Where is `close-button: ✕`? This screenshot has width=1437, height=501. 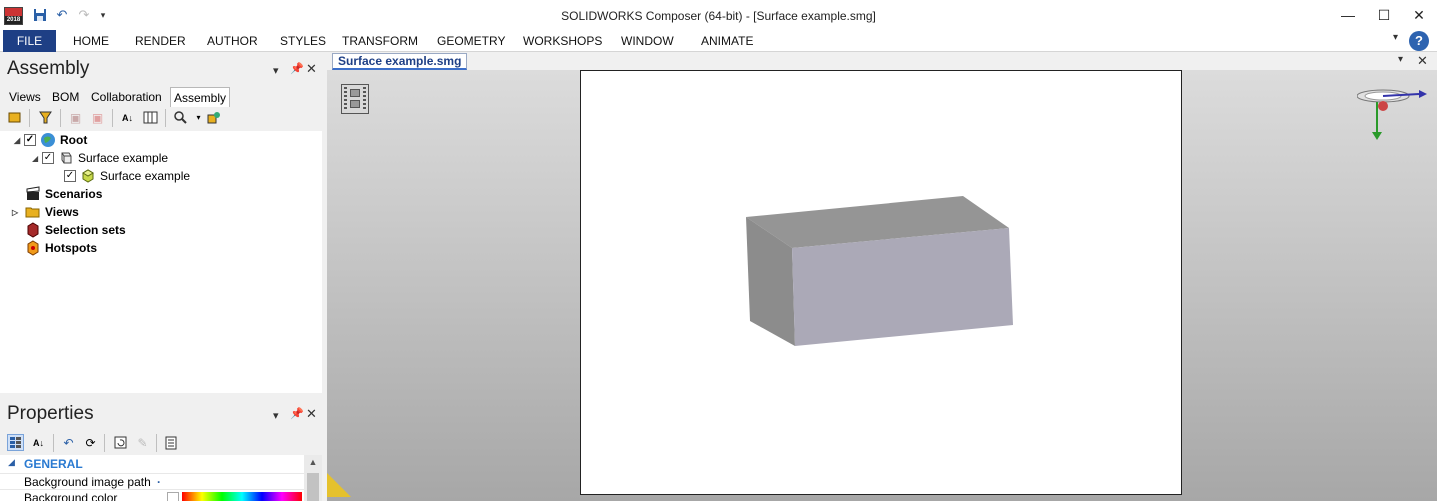
close-button: ✕ is located at coordinates (1419, 15).